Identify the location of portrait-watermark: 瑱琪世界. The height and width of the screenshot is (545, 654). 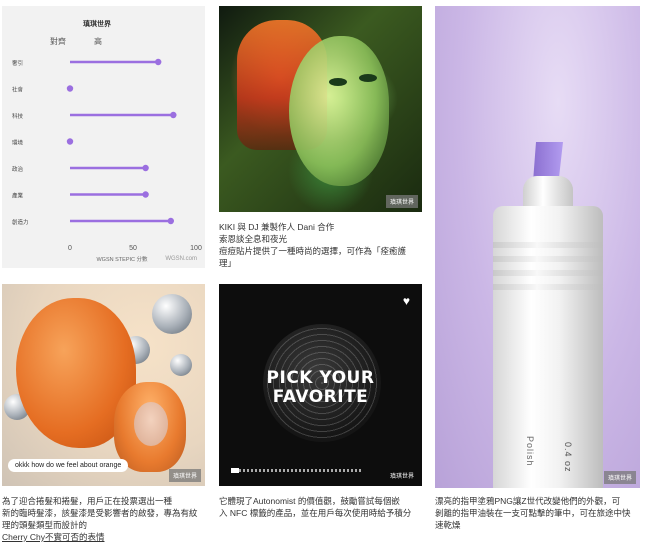
(401, 201).